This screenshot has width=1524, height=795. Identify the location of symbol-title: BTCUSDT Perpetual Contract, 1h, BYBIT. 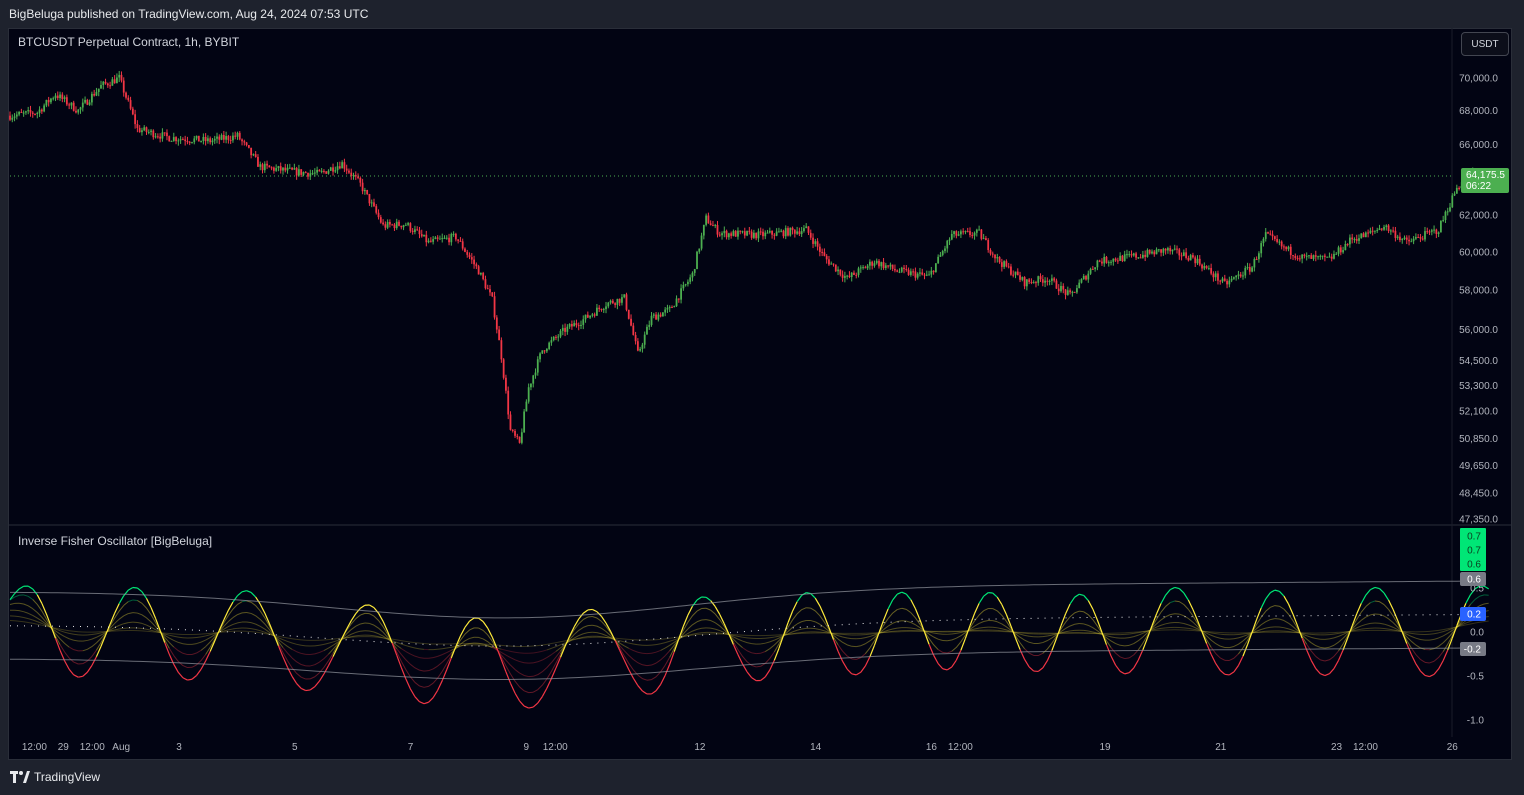
(128, 42).